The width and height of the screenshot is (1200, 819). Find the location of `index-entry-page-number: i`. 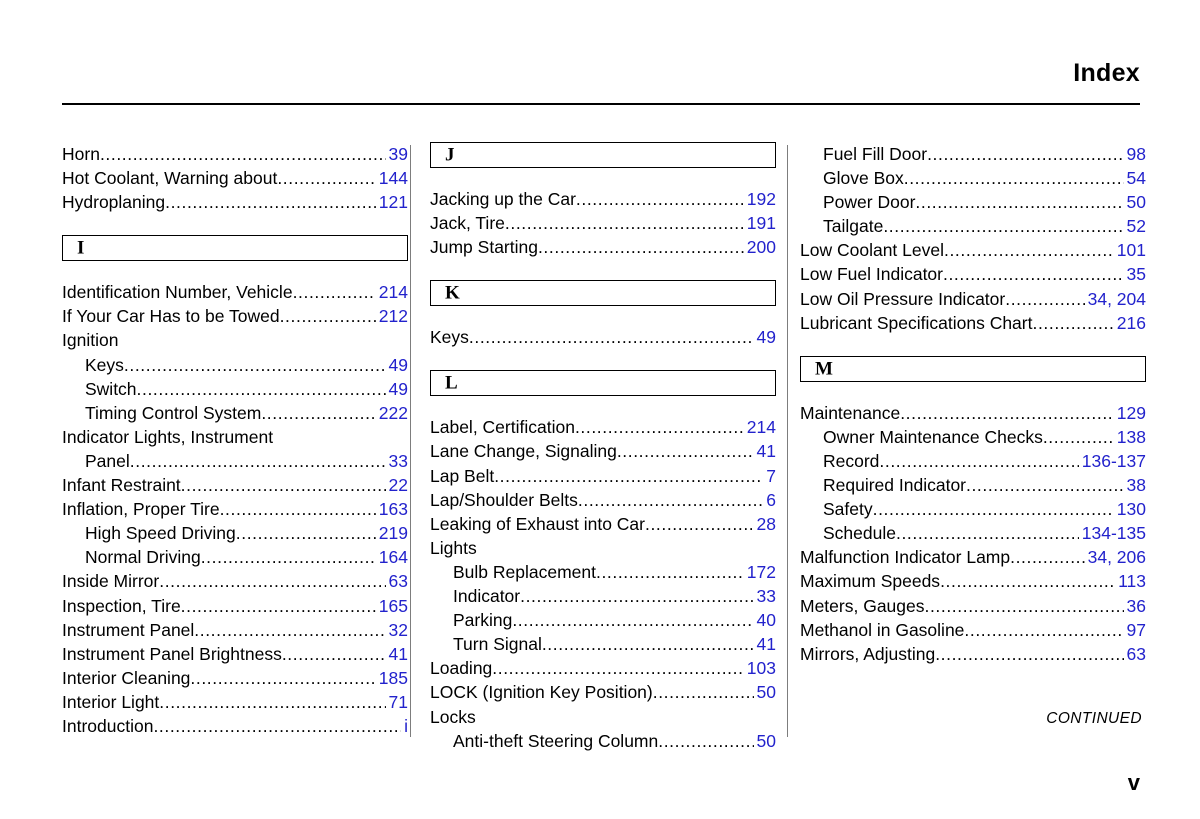

index-entry-page-number: i is located at coordinates (404, 726).